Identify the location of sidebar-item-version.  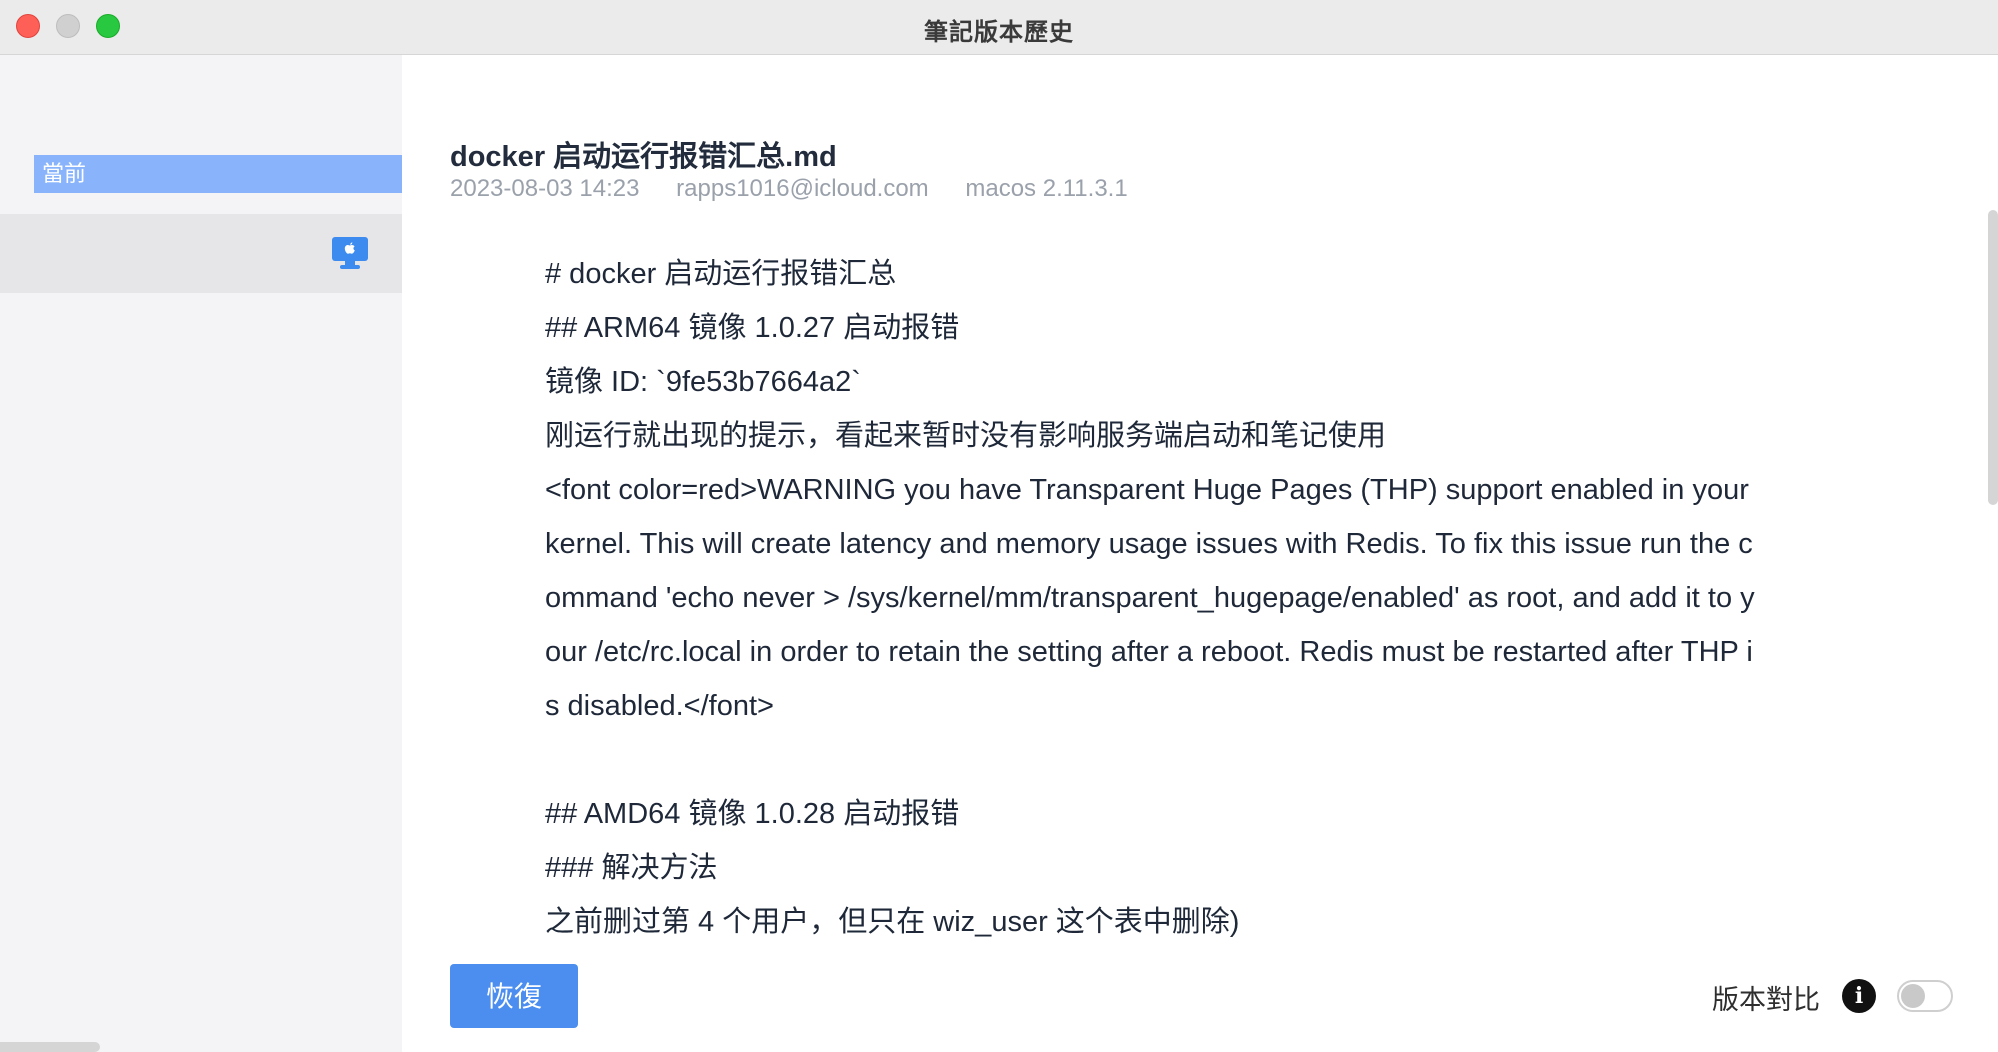
(201, 253).